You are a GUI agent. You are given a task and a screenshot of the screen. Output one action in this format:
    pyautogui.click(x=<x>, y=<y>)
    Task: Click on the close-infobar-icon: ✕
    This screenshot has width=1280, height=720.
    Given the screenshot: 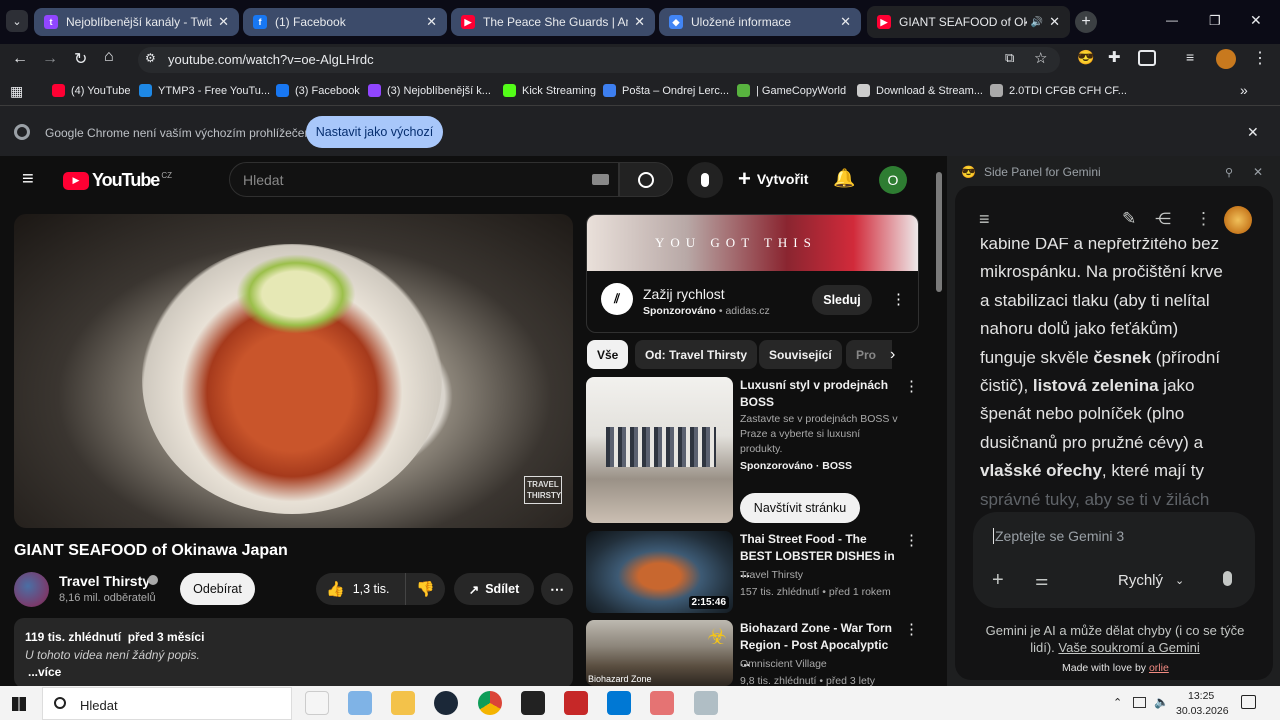 What is the action you would take?
    pyautogui.click(x=1253, y=132)
    